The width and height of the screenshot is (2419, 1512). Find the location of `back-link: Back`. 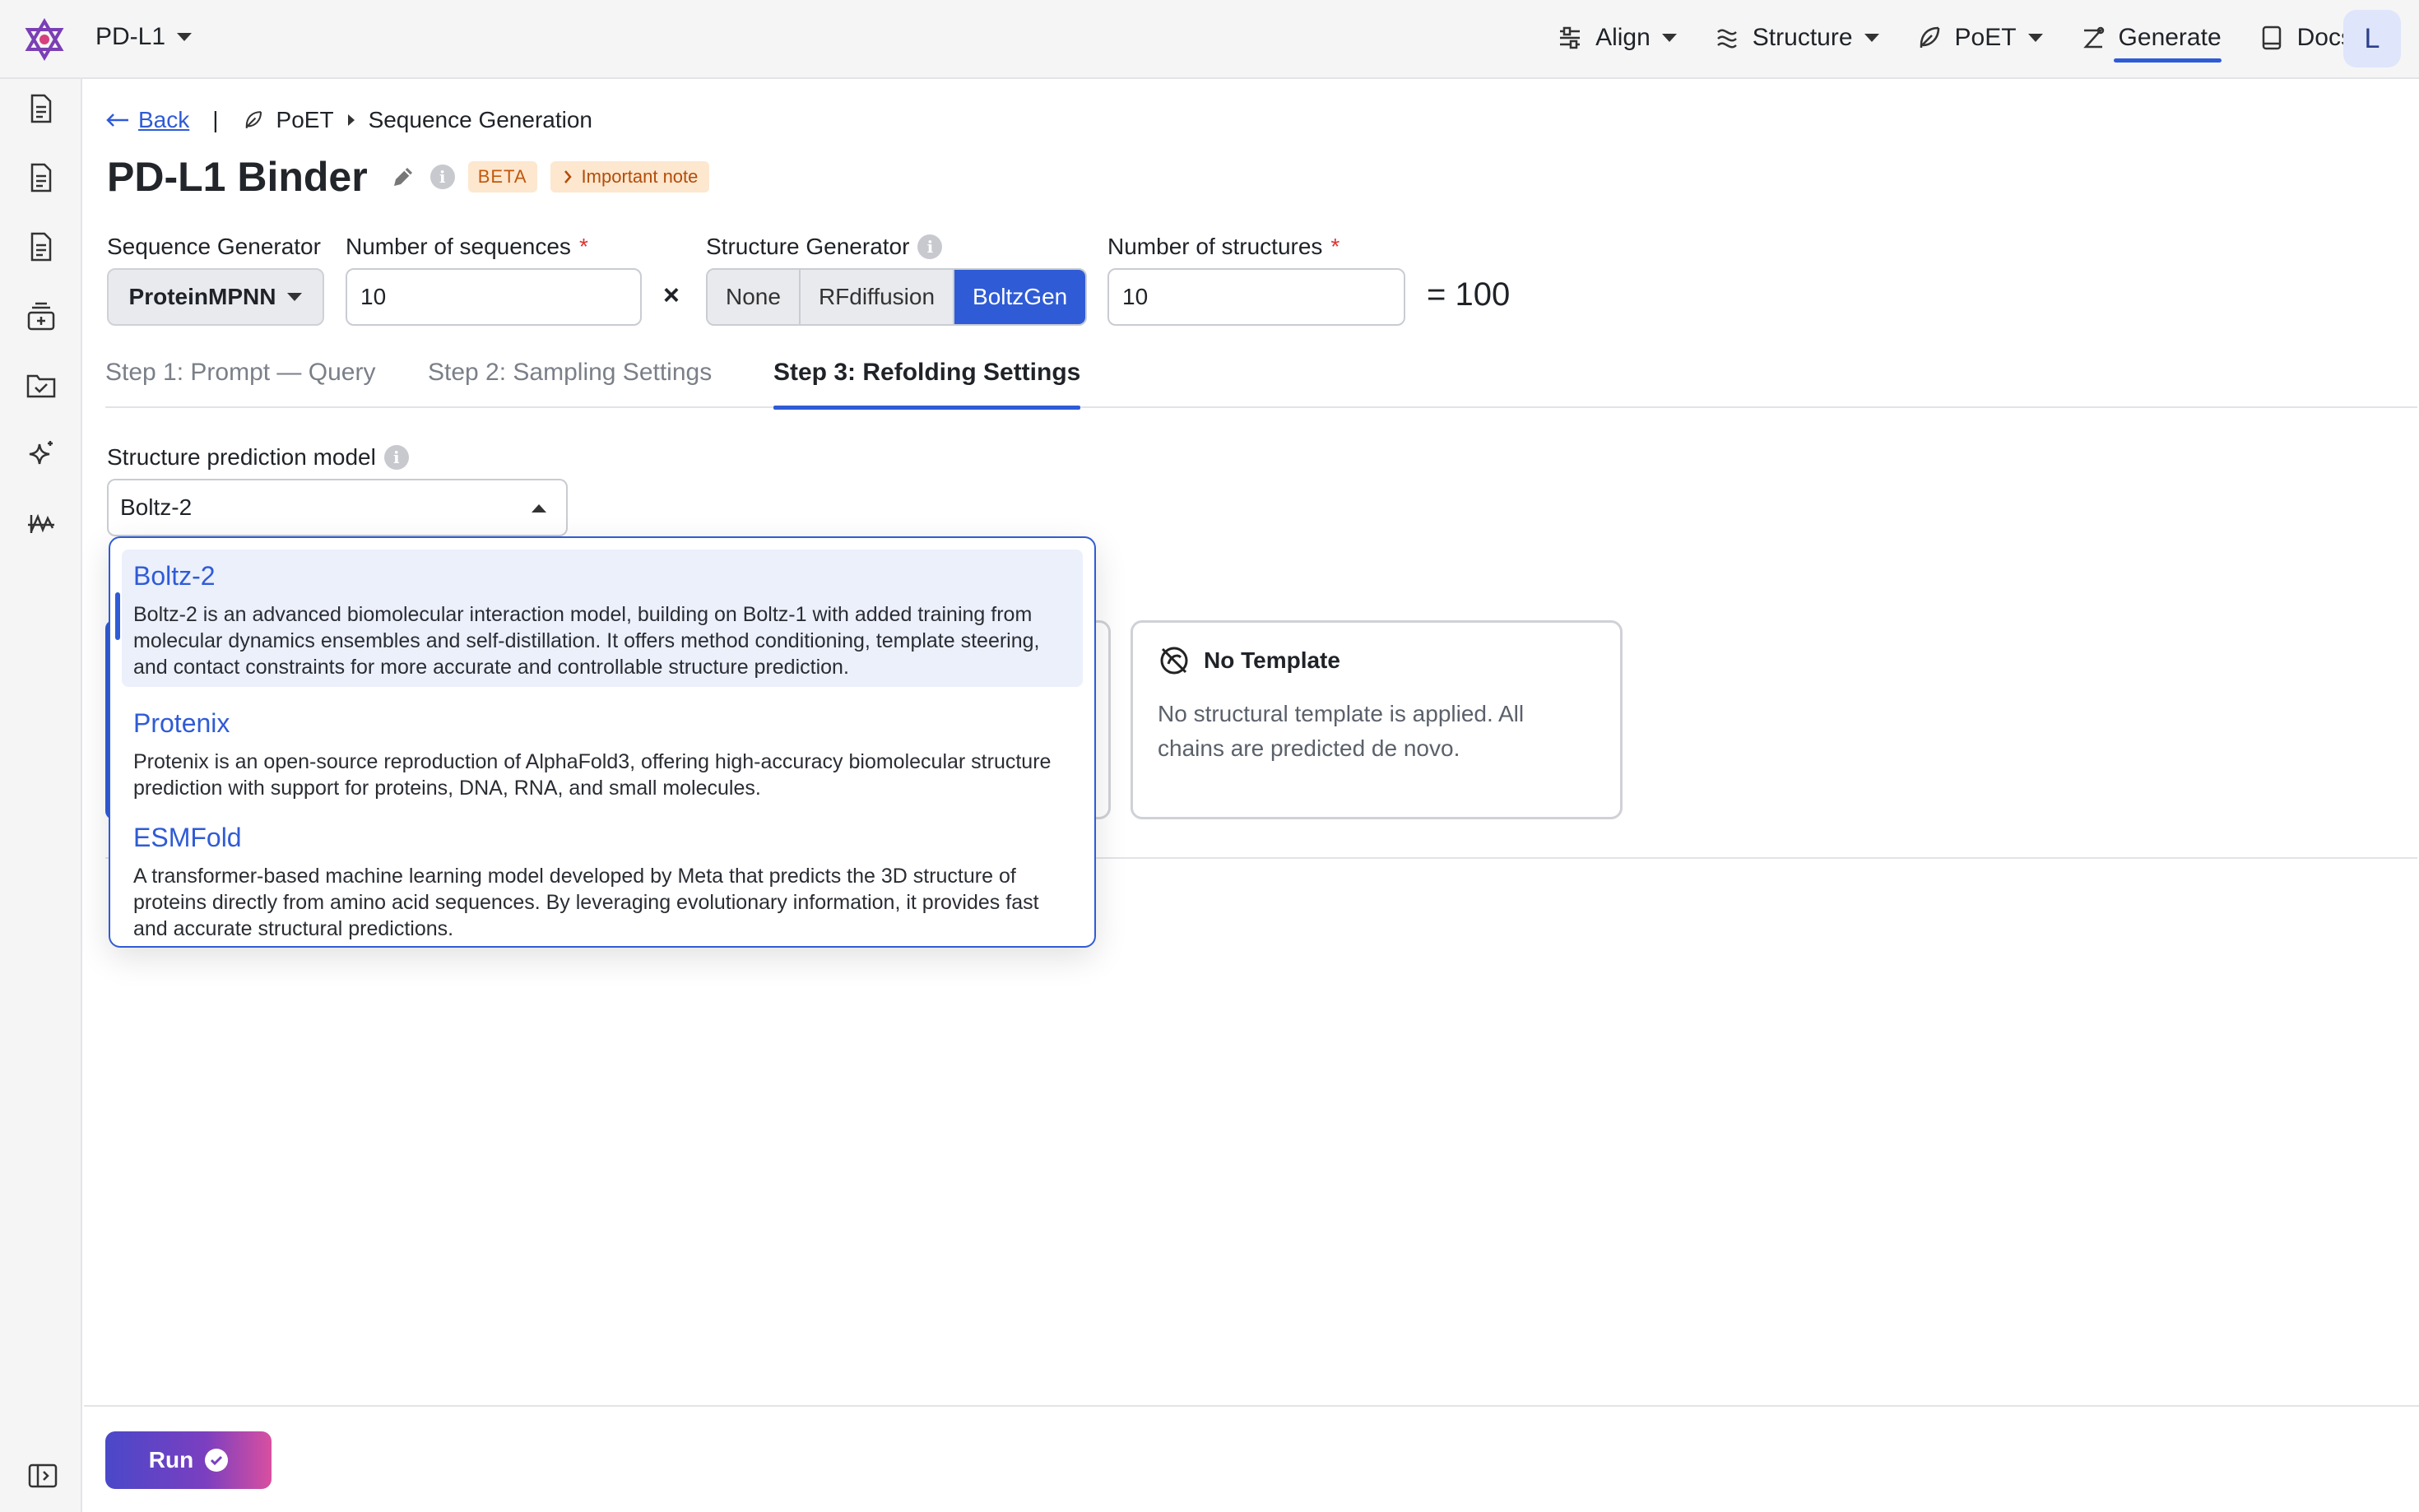

back-link: Back is located at coordinates (147, 120).